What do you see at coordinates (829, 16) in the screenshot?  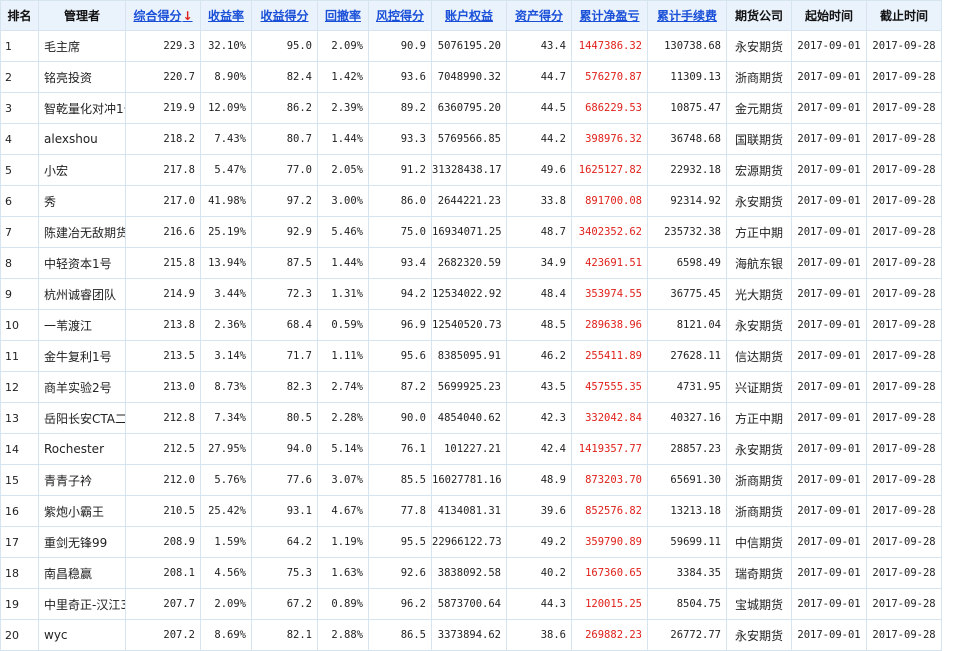 I see `col-header-start-time: 起始时间` at bounding box center [829, 16].